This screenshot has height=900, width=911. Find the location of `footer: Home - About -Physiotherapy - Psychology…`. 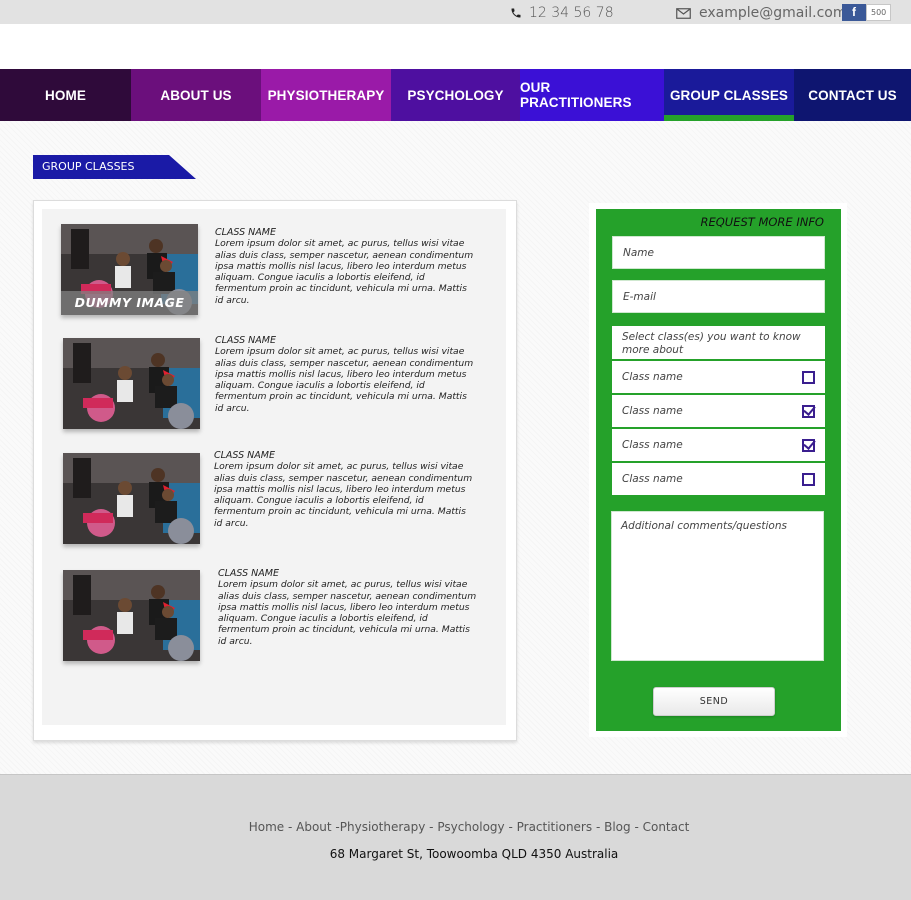

footer: Home - About -Physiotherapy - Psychology… is located at coordinates (455, 837).